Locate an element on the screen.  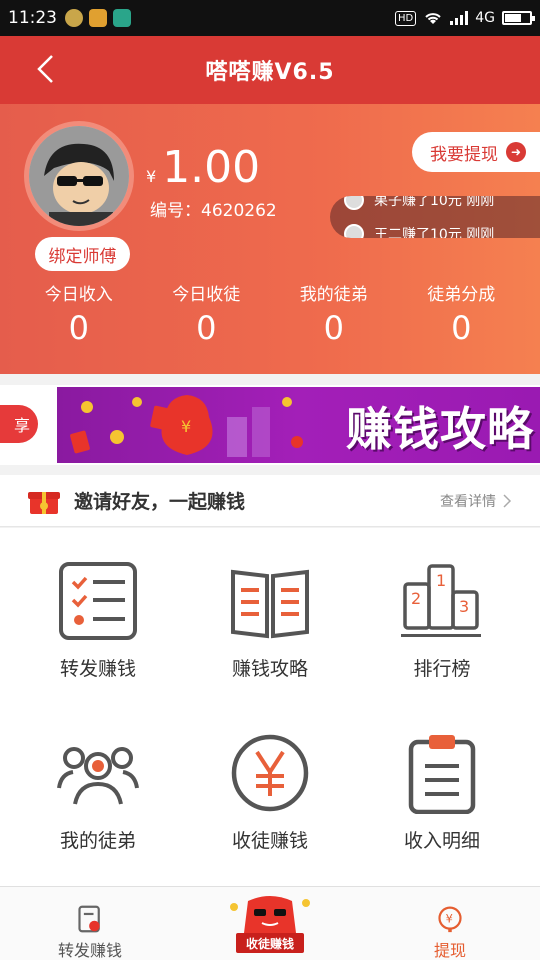
withdraw-coin-icon: ¥ is located at coordinates (450, 919).